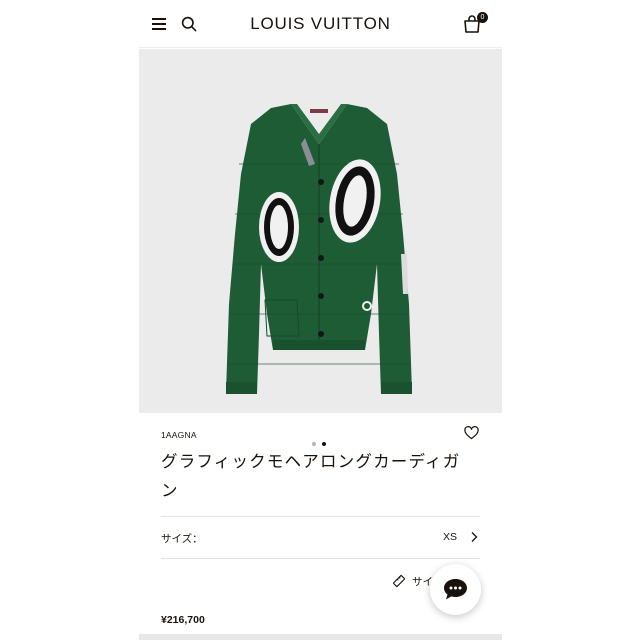 The image size is (640, 640). I want to click on top-header: LOUIS VUITTON 0, so click(320, 24).